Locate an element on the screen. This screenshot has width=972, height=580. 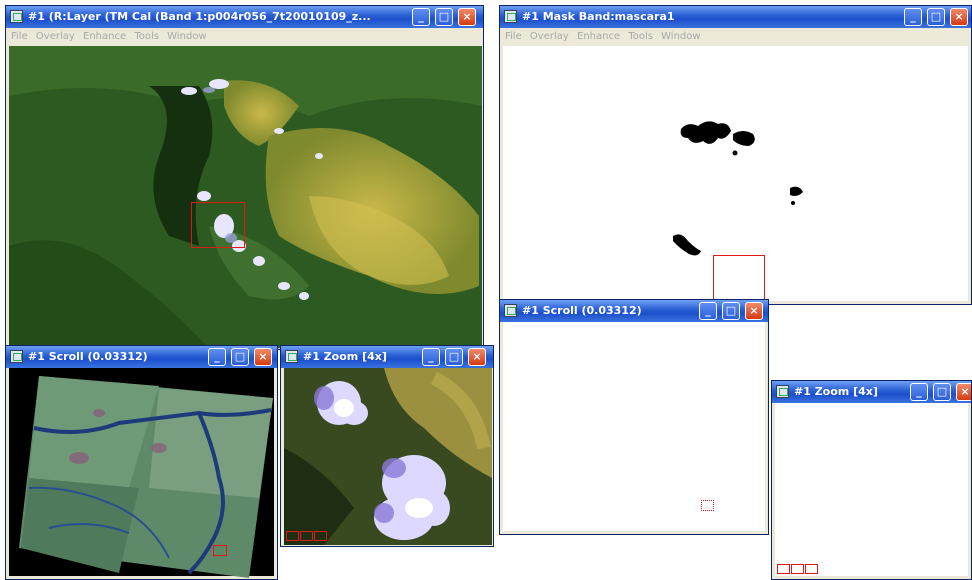
zoom-window-right: #1 Zoom [4x] _ □ × is located at coordinates (871, 480).